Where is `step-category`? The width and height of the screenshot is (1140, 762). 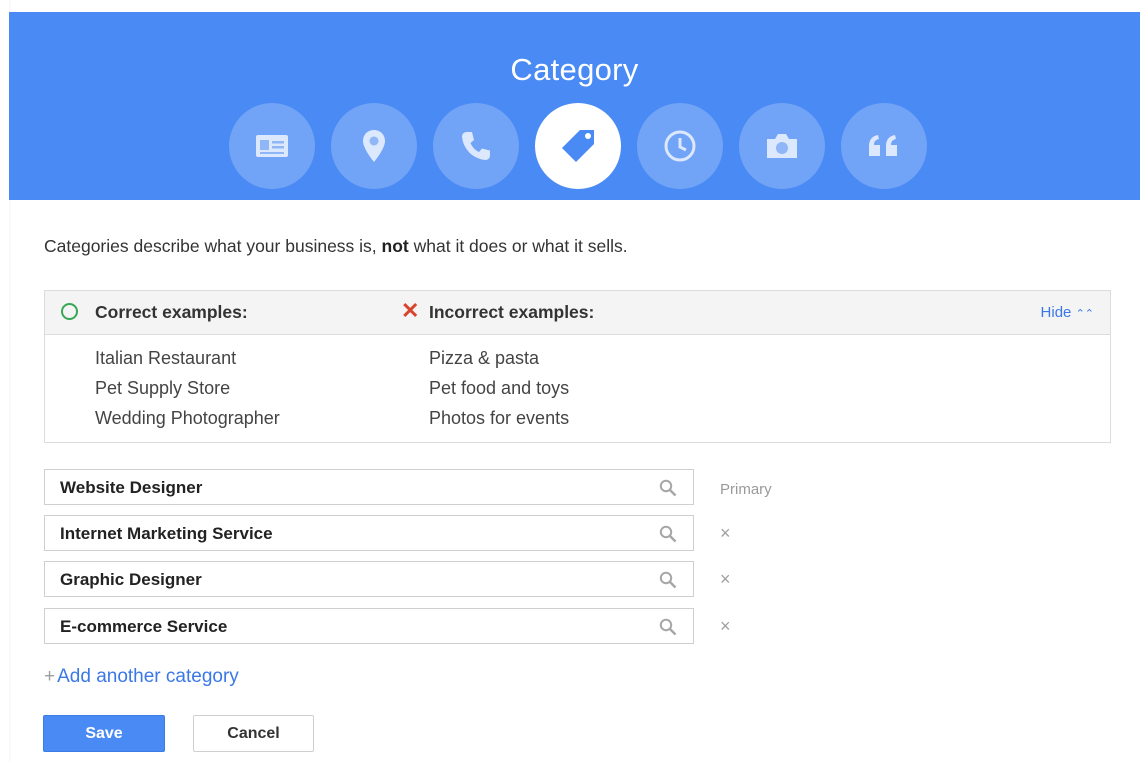
step-category is located at coordinates (578, 146).